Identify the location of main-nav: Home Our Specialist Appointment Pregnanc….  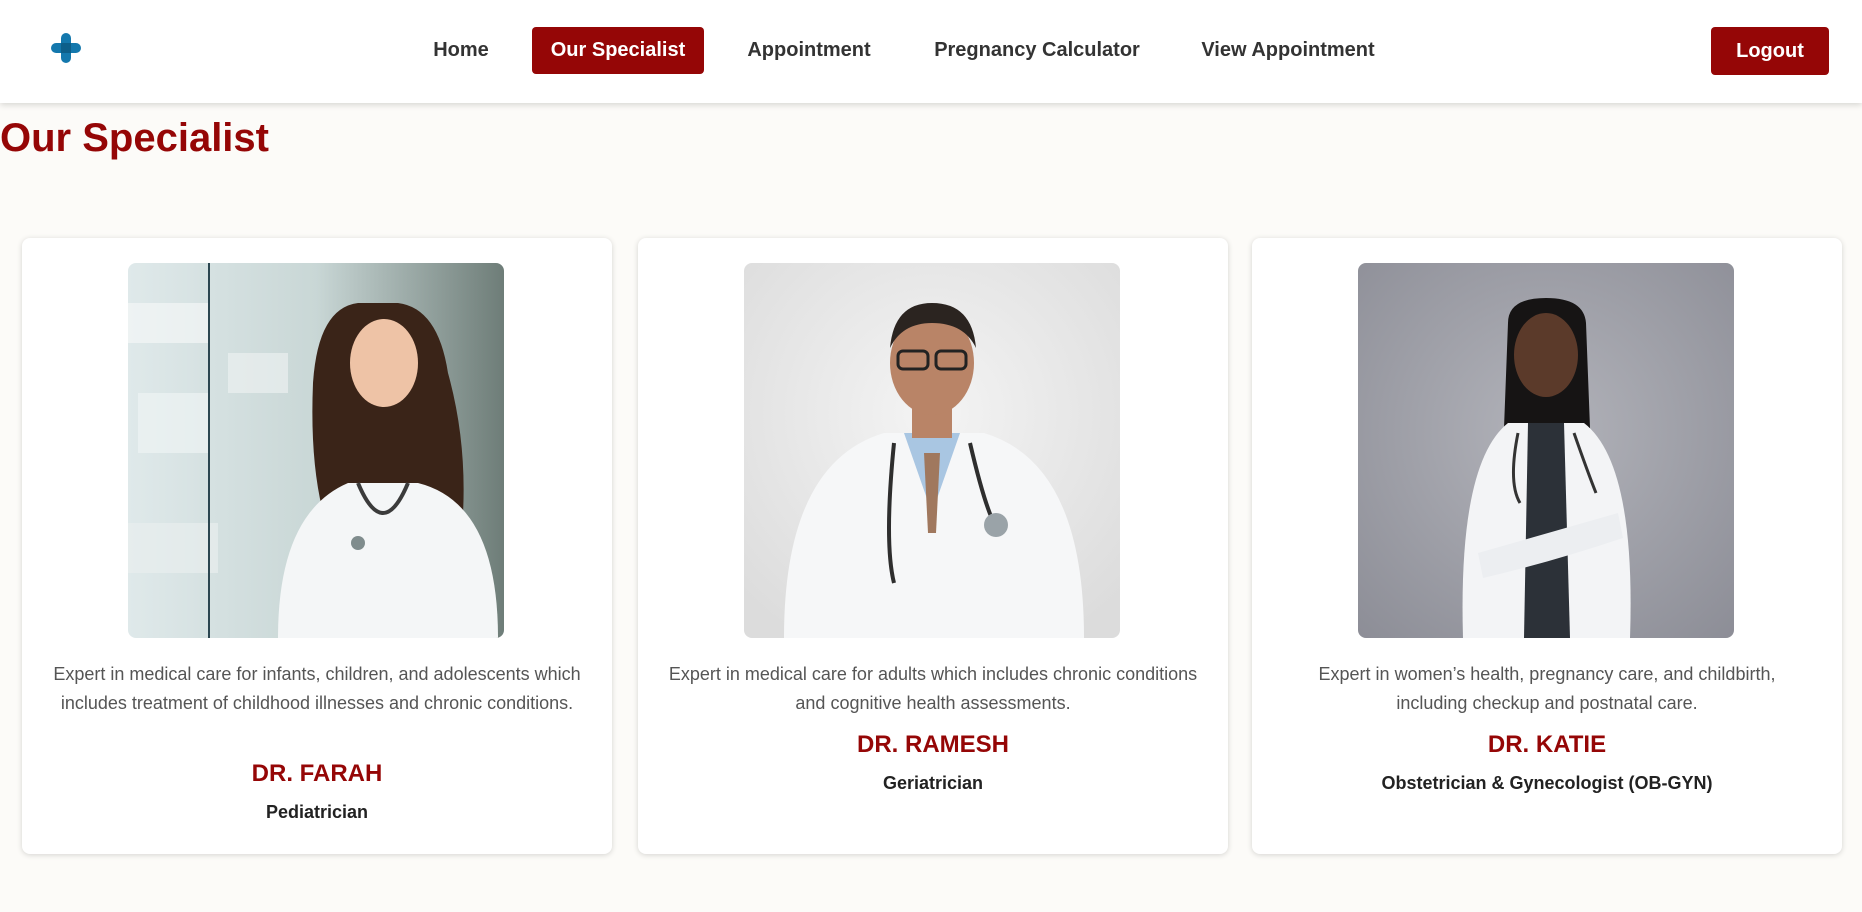
(931, 50).